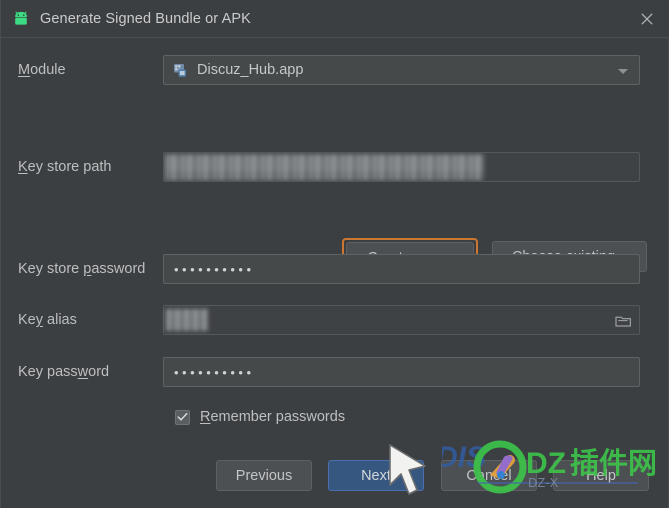  Describe the element at coordinates (214, 372) in the screenshot. I see `key-password-value: ••••••••••` at that location.